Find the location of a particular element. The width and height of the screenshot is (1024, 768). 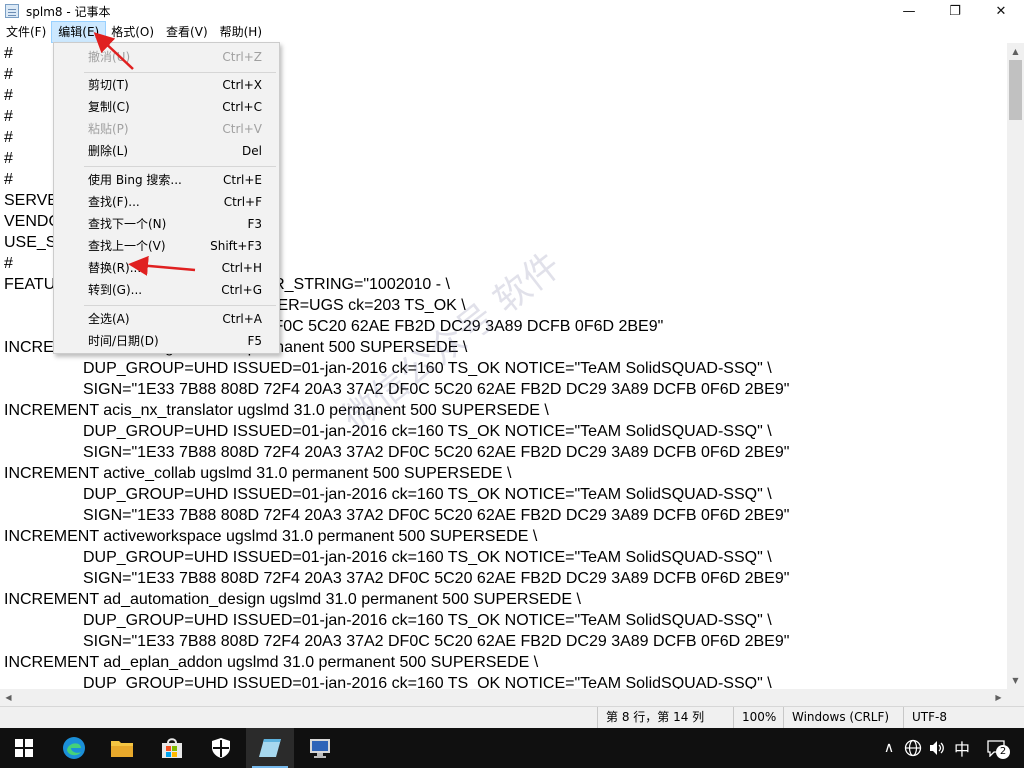

menu-goto: 转到(G)... Ctrl+G is located at coordinates (166, 290).